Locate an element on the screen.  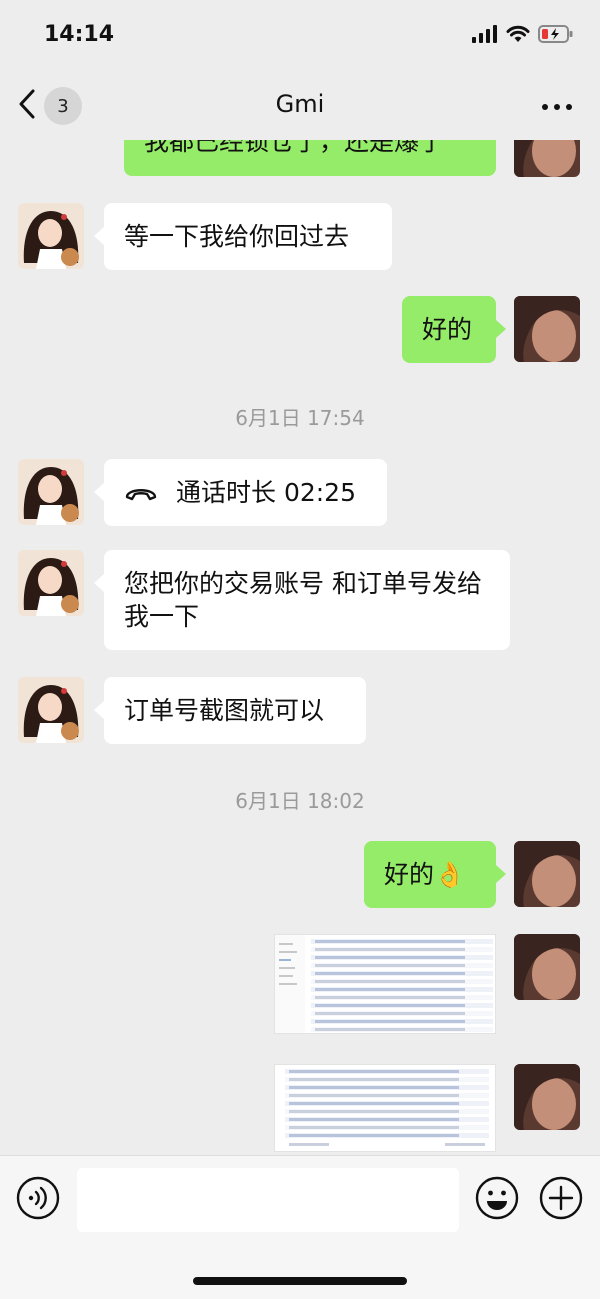
message-text: 您把你的交易账号 和订单号发给我一下 is located at coordinates (303, 600).